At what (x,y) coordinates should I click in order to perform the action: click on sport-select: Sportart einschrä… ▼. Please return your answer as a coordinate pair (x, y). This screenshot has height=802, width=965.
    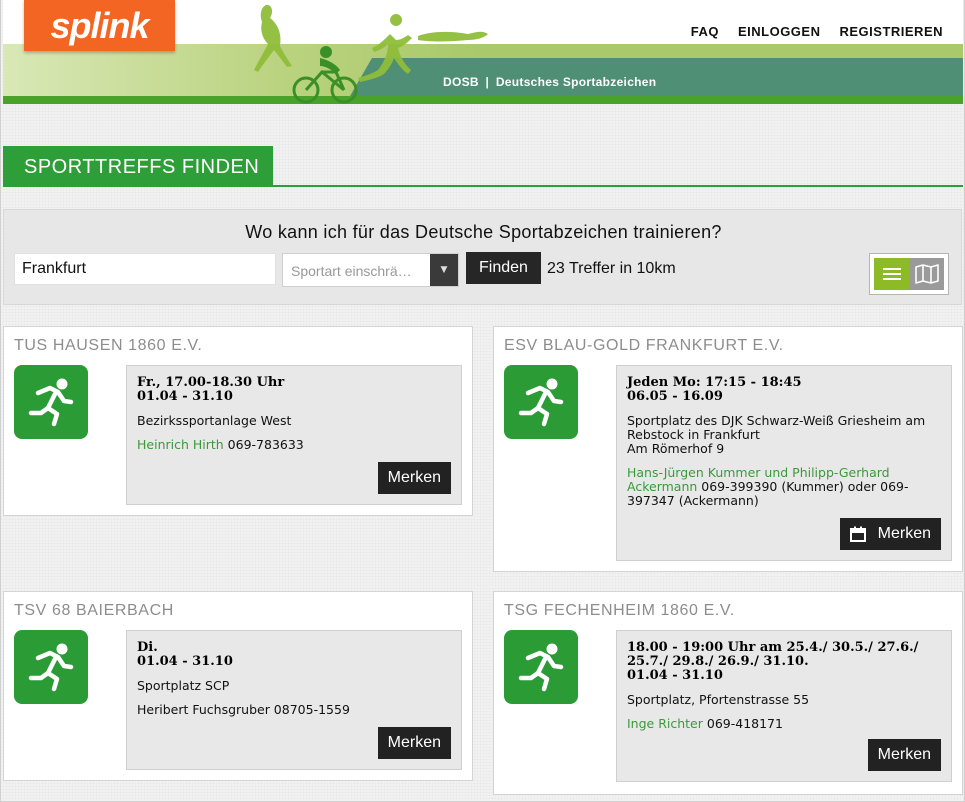
    Looking at the image, I should click on (370, 270).